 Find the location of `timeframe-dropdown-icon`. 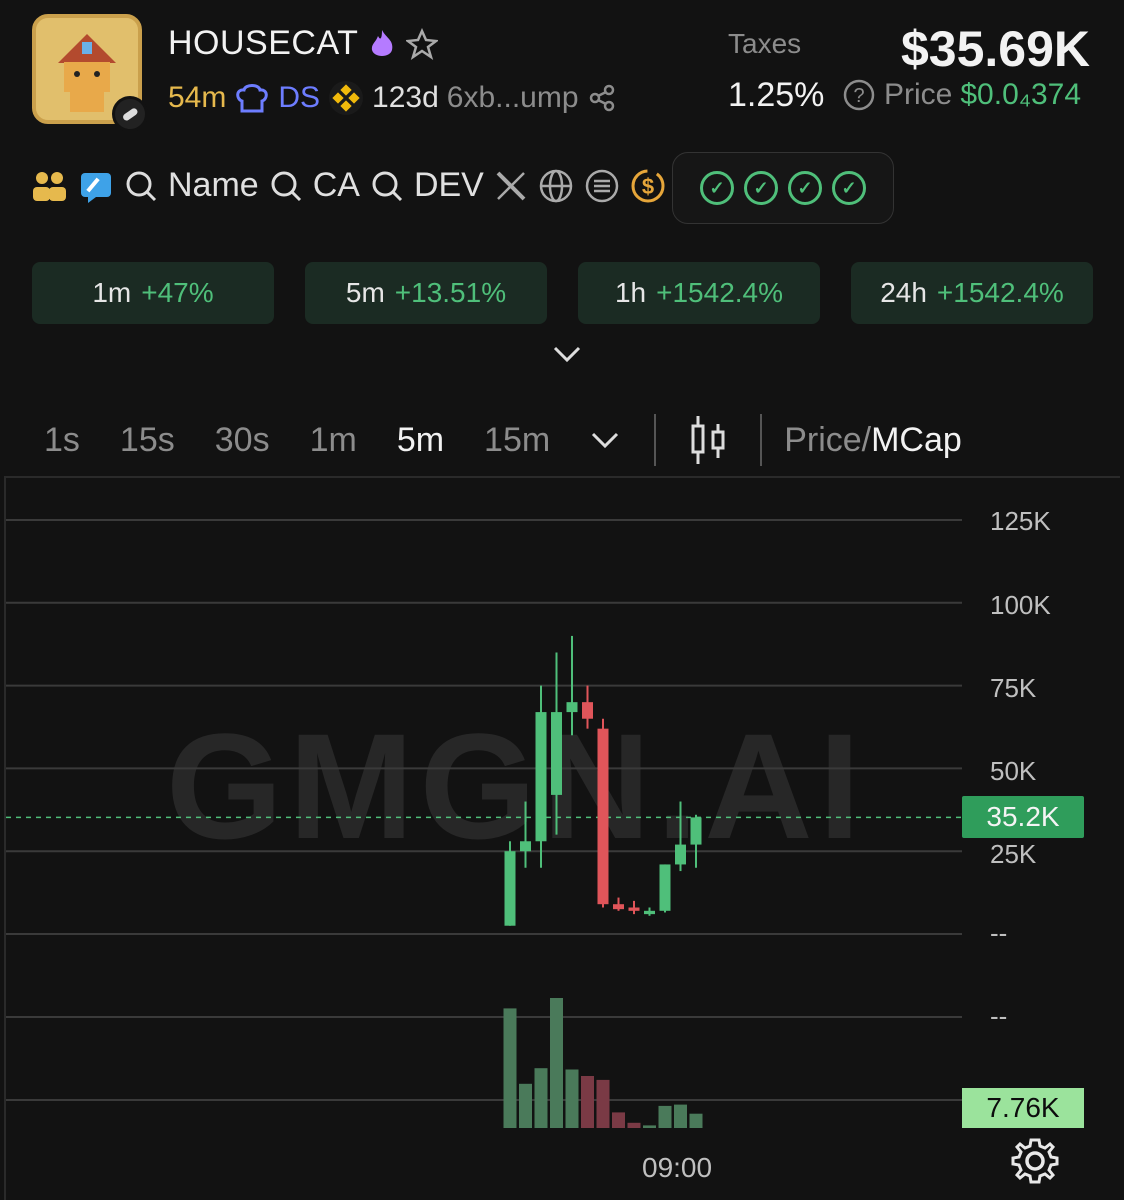

timeframe-dropdown-icon is located at coordinates (605, 440).